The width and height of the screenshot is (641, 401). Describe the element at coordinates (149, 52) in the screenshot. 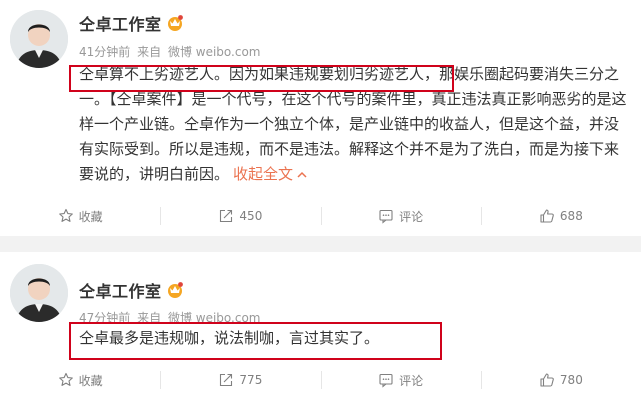

I see `source-prefix: 来自` at that location.